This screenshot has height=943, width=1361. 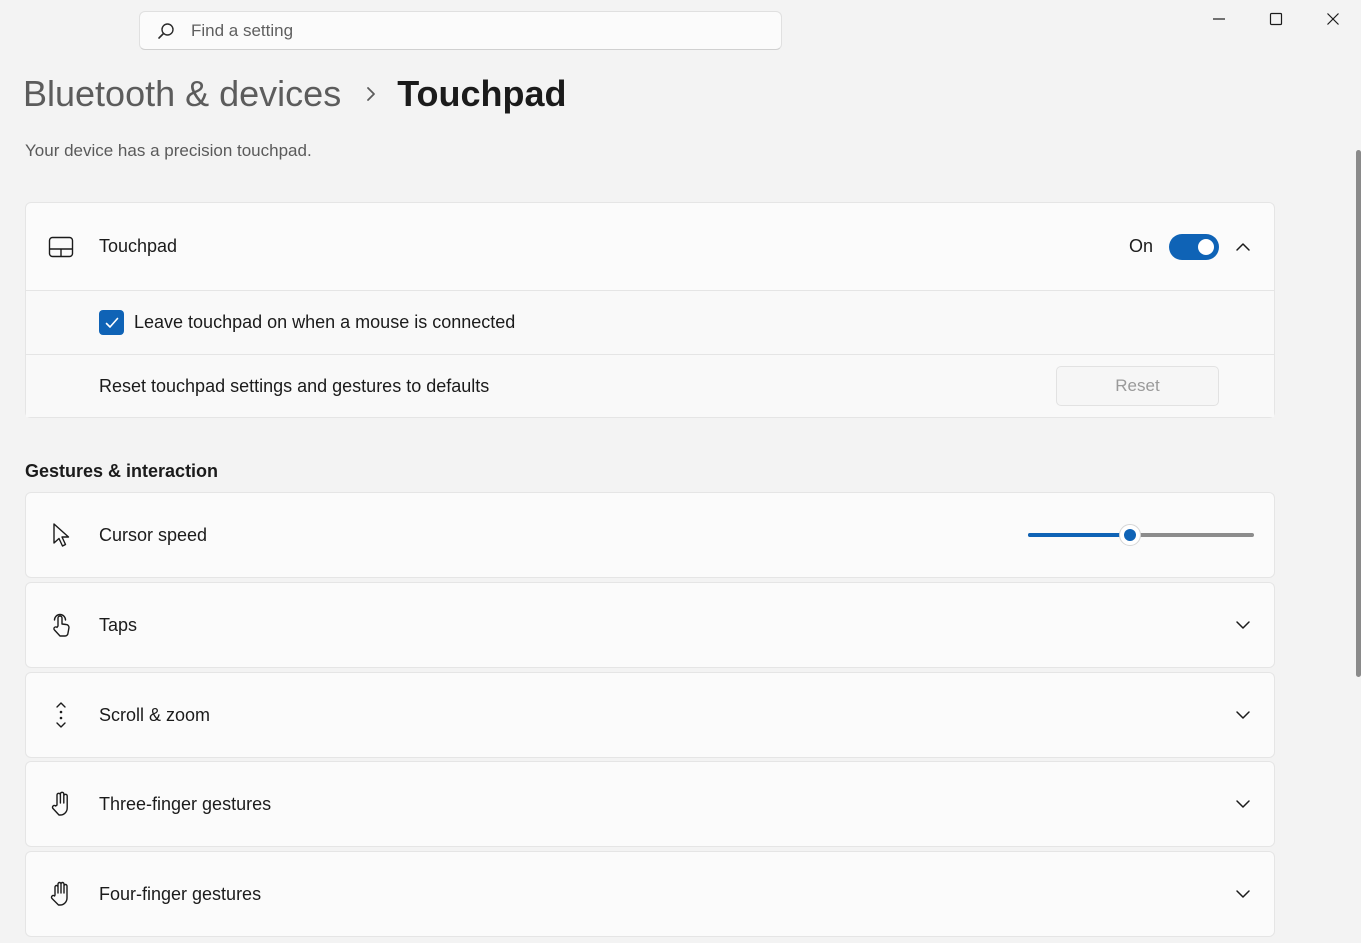 I want to click on slider-thumb, so click(x=1130, y=535).